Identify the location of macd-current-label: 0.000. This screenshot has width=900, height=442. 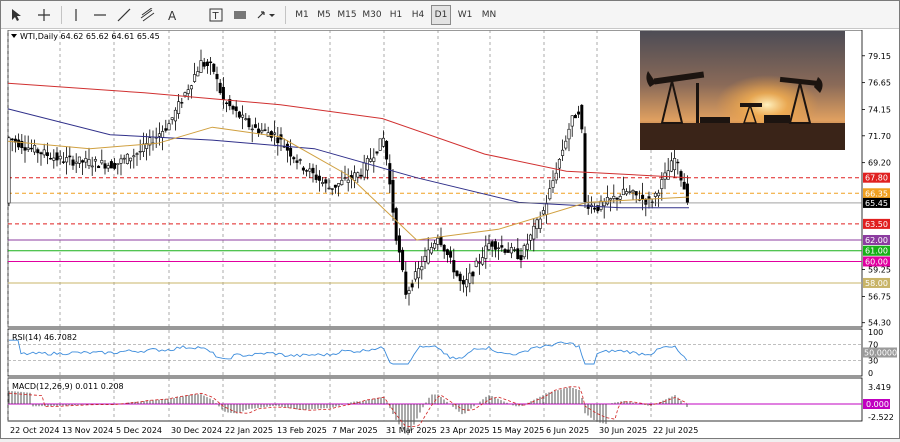
(877, 404).